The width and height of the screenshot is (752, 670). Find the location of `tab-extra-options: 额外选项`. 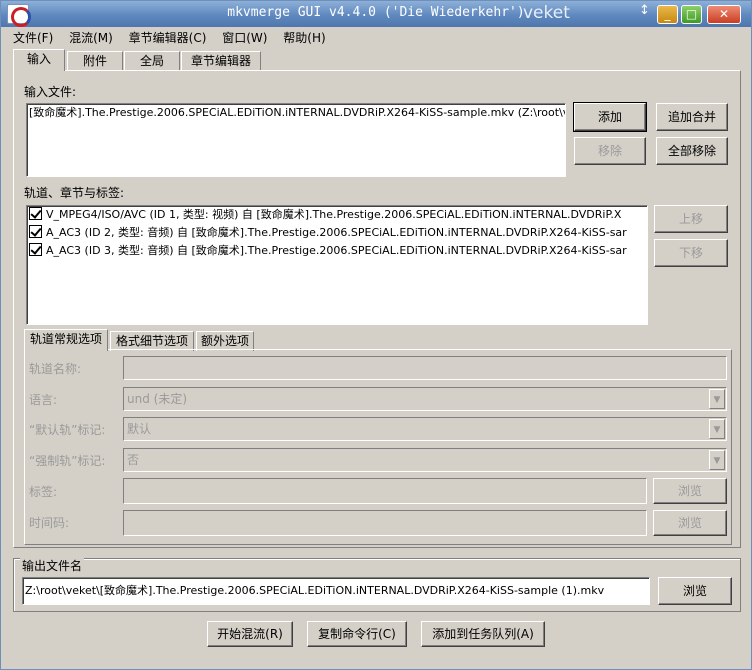

tab-extra-options: 额外选项 is located at coordinates (225, 341).